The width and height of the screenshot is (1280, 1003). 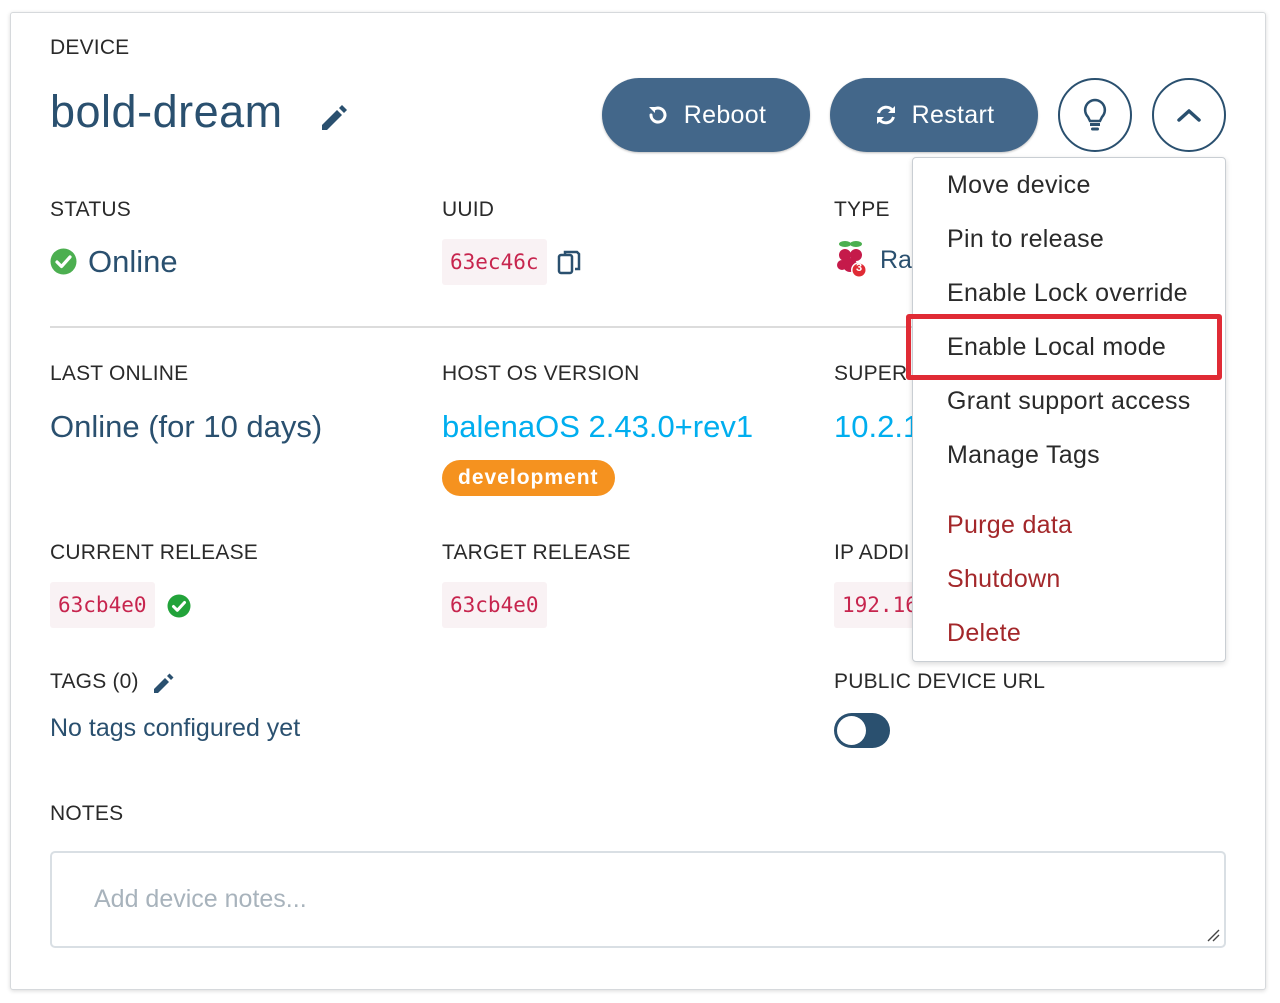 What do you see at coordinates (494, 262) in the screenshot?
I see `uuid-value: 63ec46c` at bounding box center [494, 262].